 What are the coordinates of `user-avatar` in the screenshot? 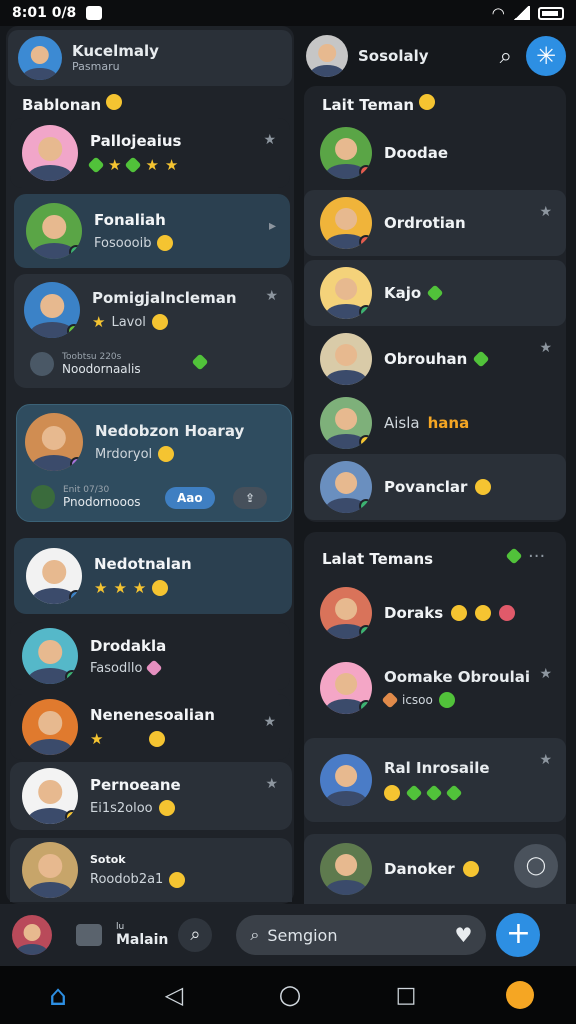 It's located at (32, 935).